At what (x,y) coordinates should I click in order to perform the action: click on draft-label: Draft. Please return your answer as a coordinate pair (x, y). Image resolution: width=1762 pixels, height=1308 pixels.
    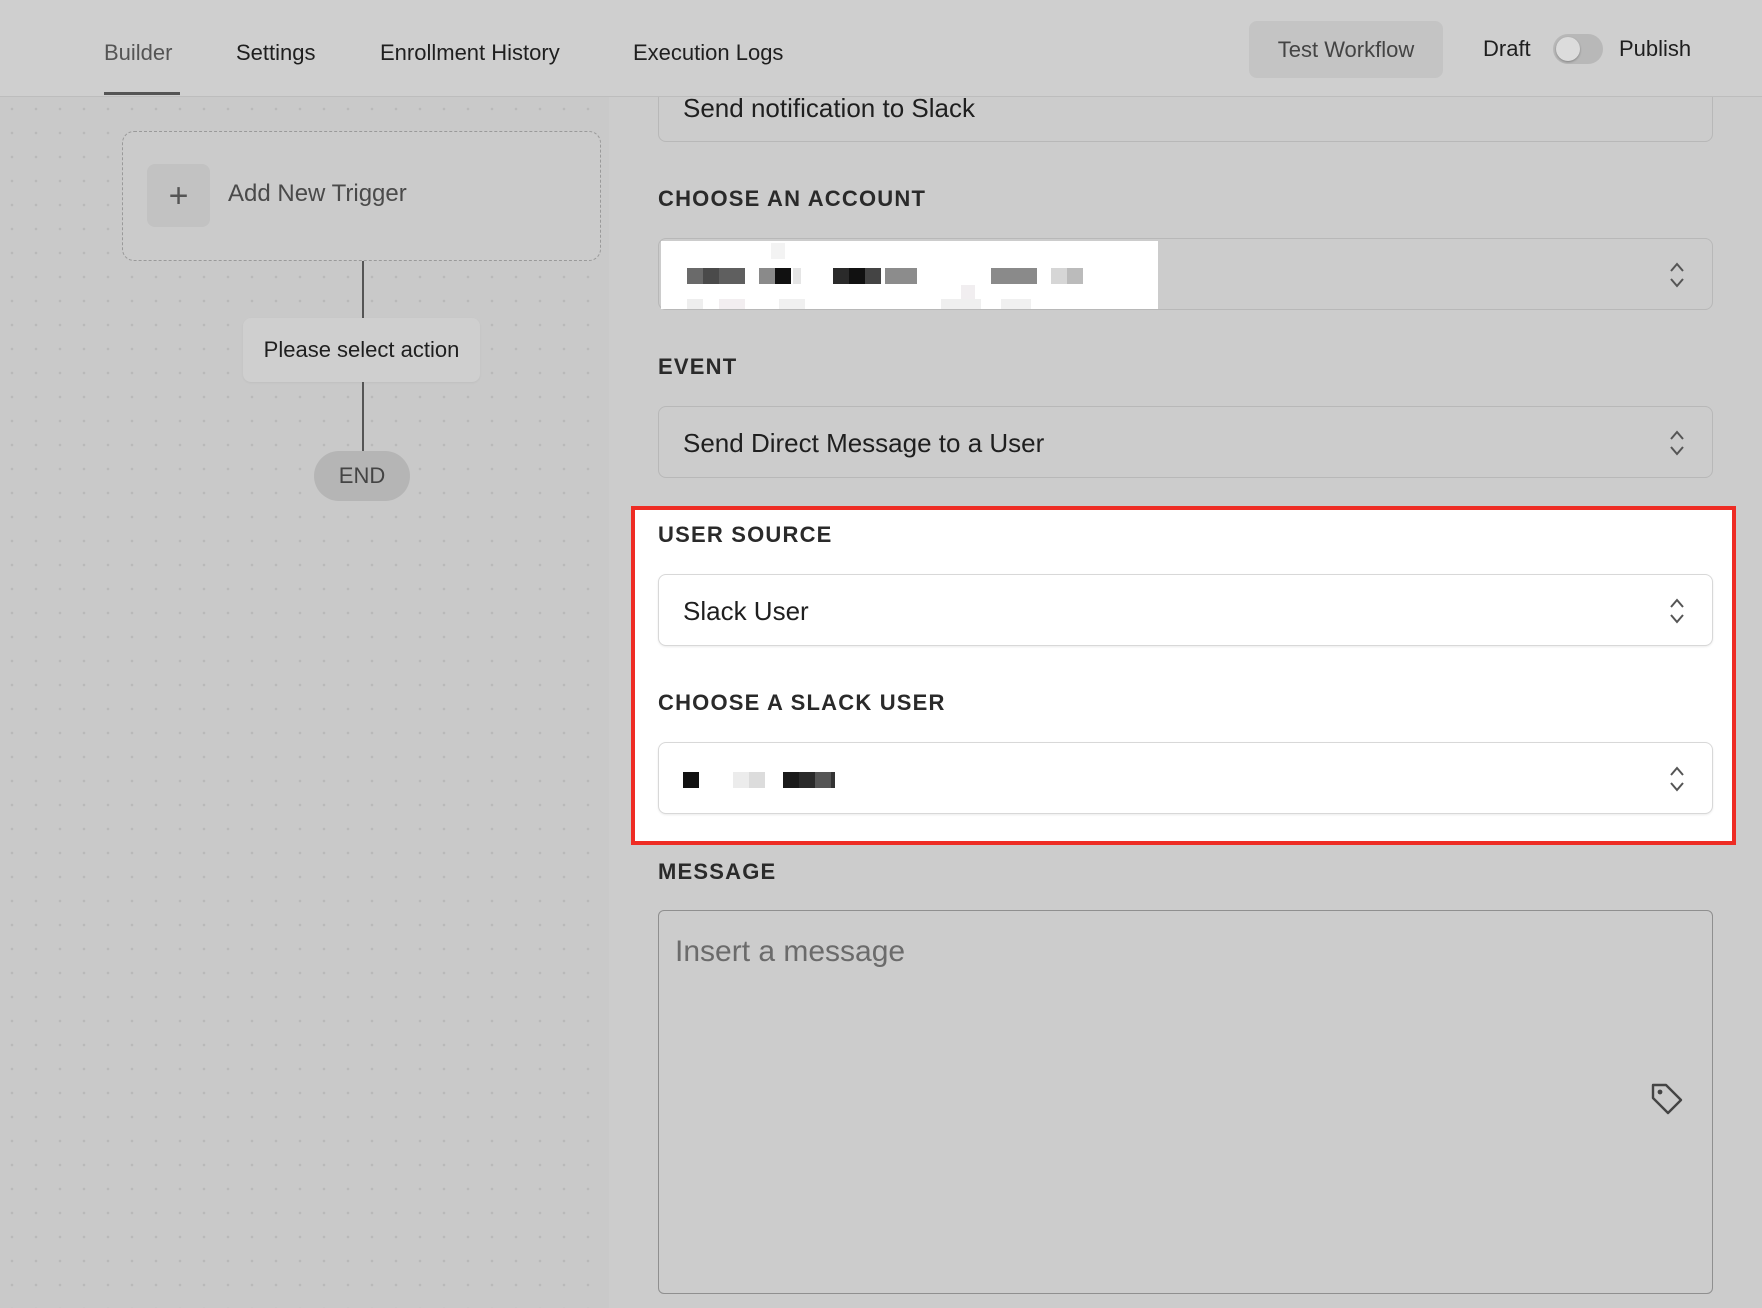
    Looking at the image, I should click on (1507, 48).